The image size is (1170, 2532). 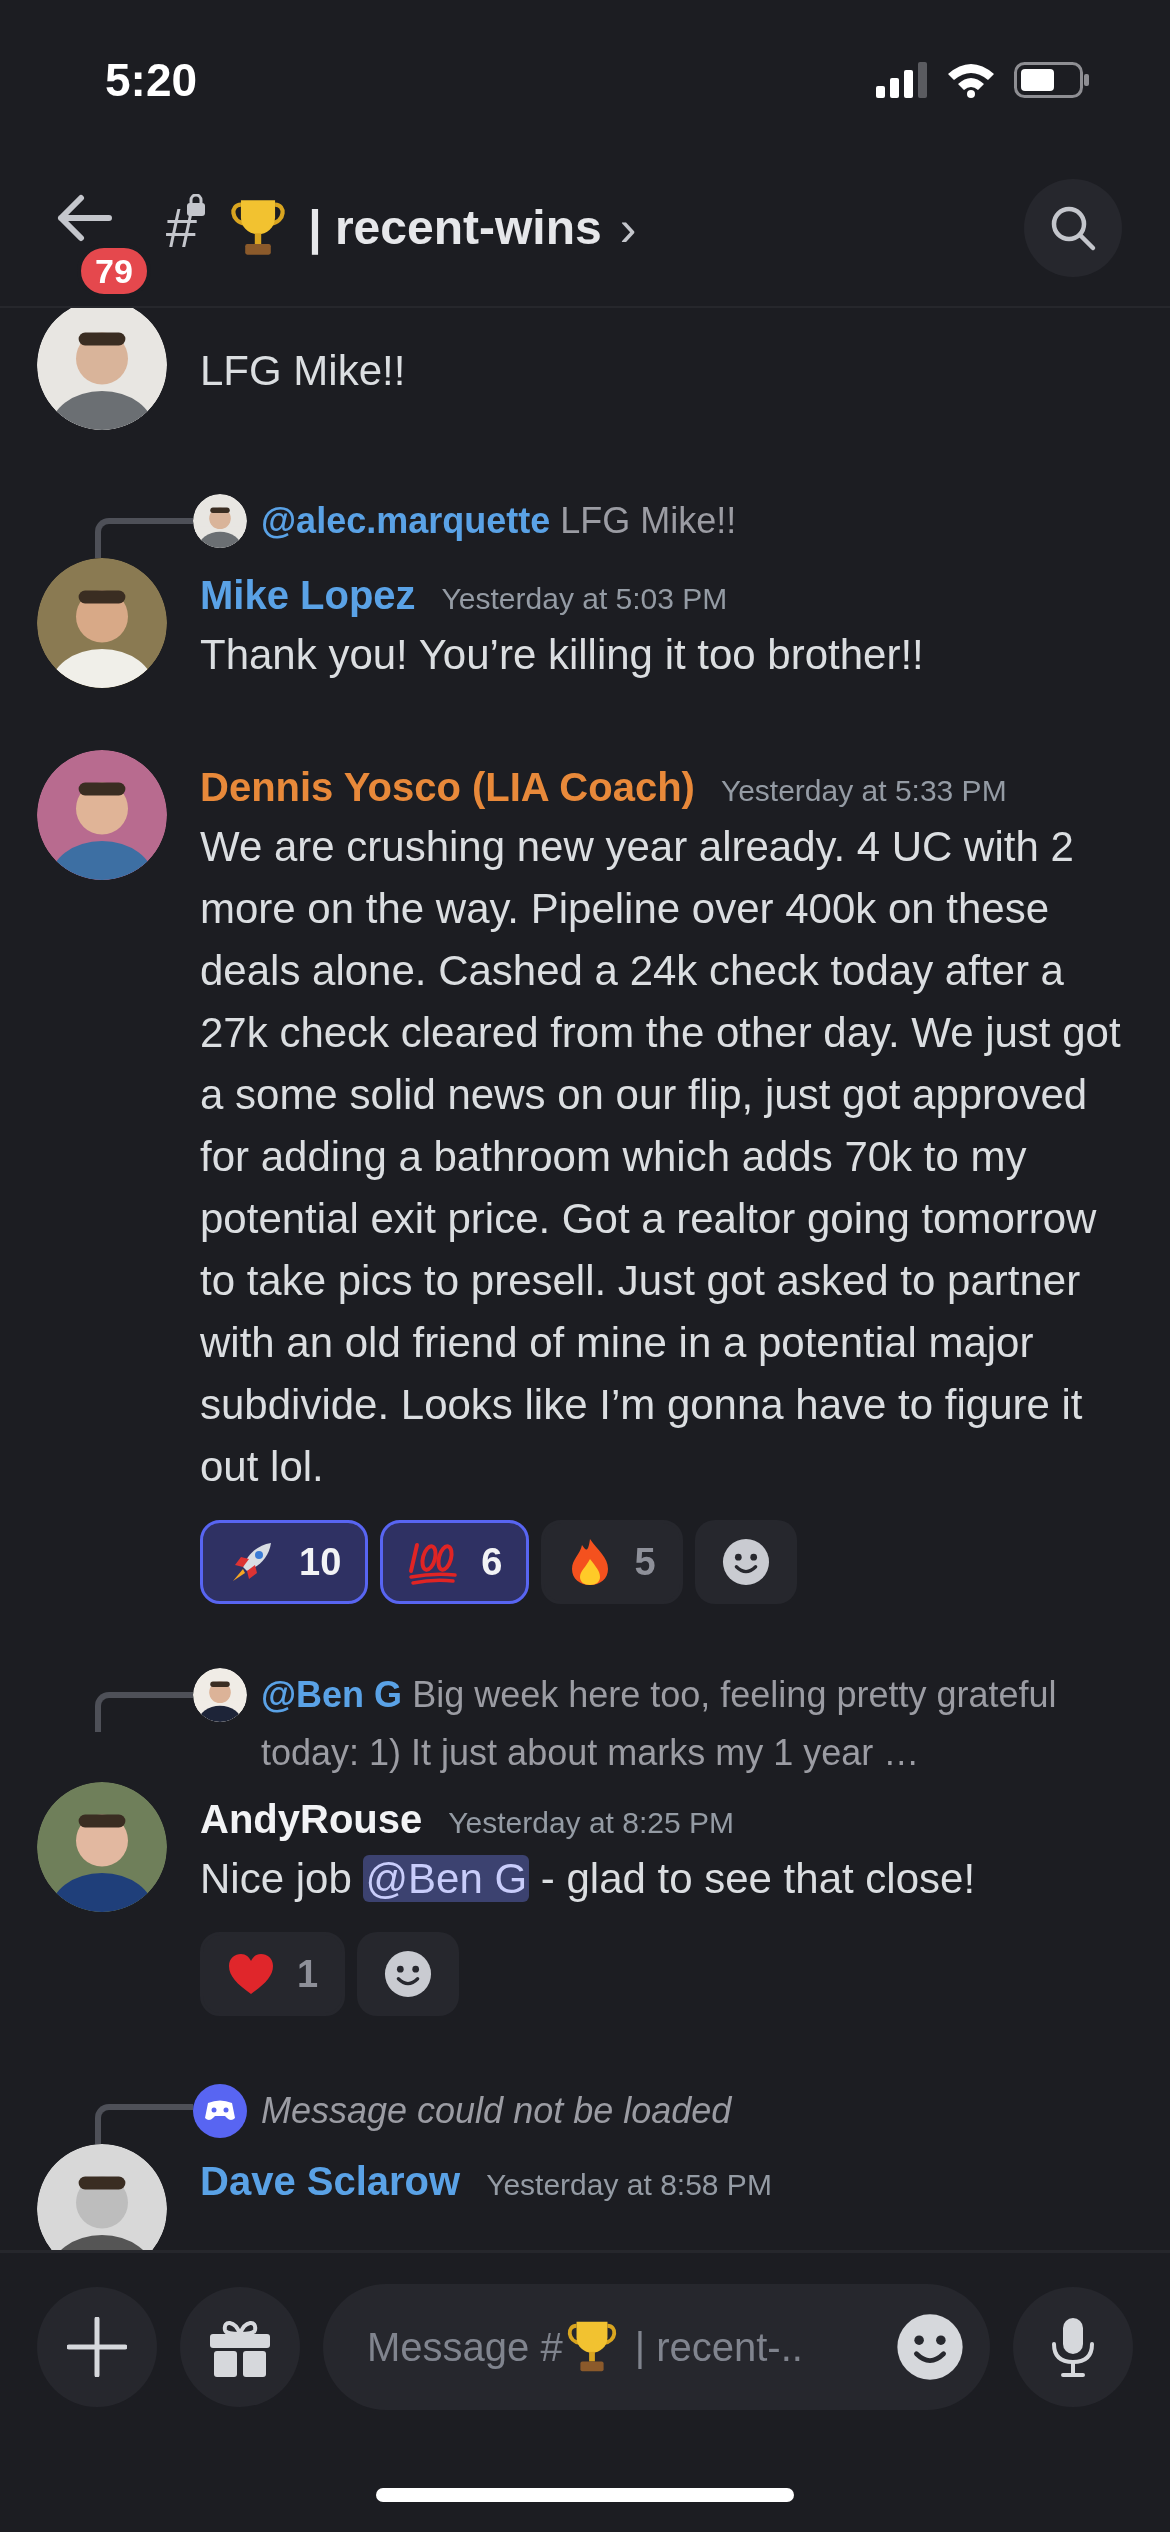 What do you see at coordinates (863, 791) in the screenshot?
I see `message-time: Yesterday at 5:33 PM` at bounding box center [863, 791].